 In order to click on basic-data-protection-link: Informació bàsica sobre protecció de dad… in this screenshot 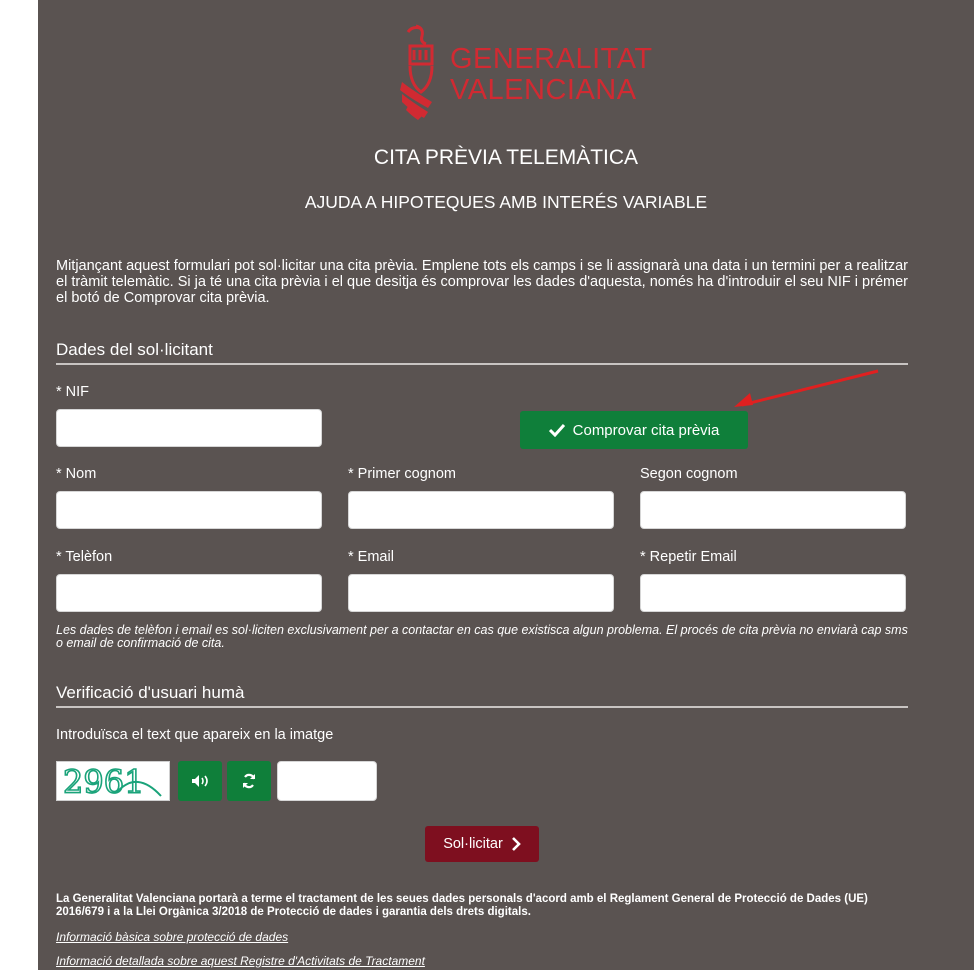, I will do `click(172, 937)`.